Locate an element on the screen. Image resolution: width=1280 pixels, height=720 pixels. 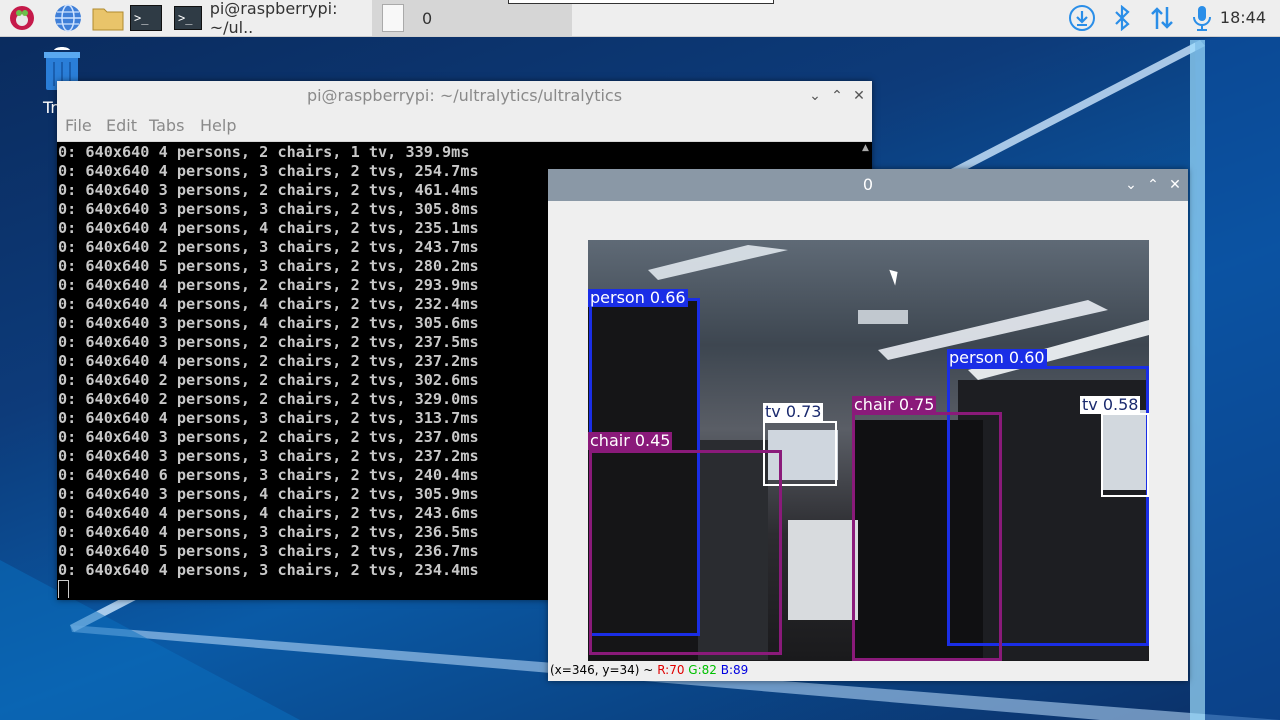
detection-label: person 0.60 is located at coordinates (997, 357).